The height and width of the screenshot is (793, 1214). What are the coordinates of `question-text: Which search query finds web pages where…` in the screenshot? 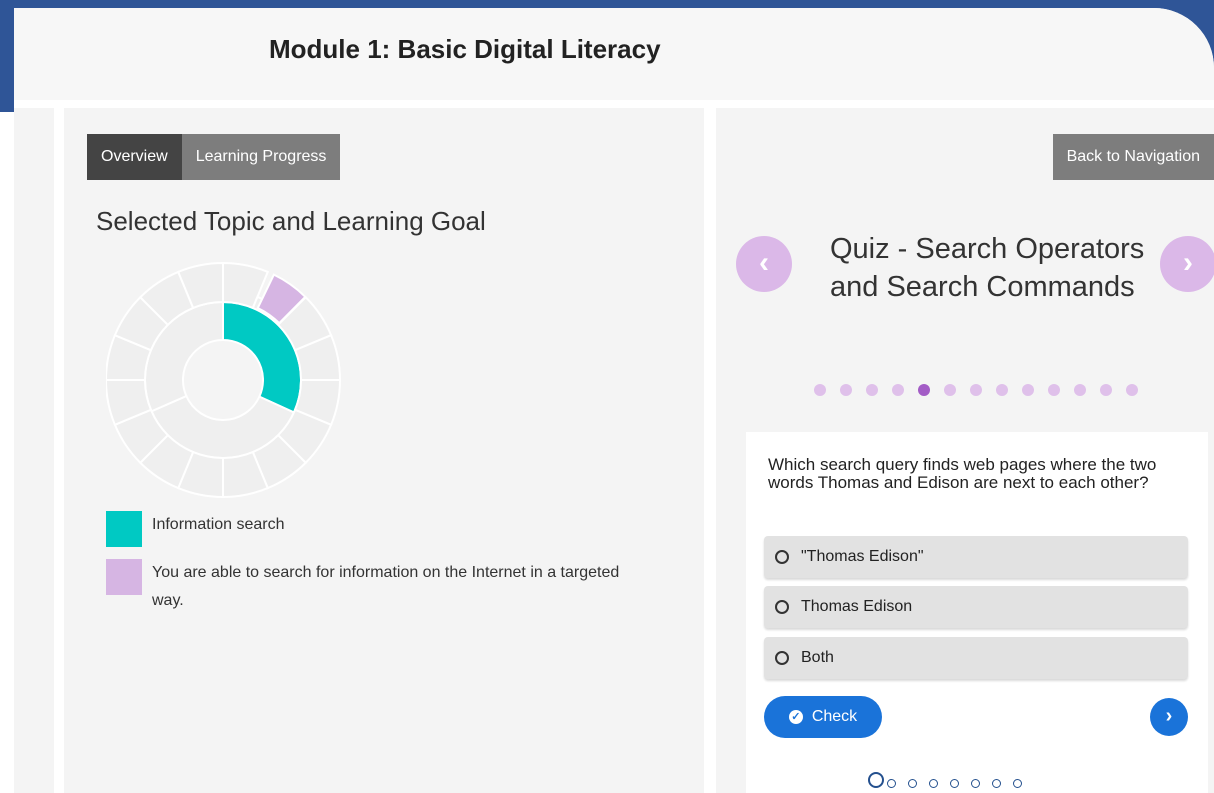 It's located at (962, 473).